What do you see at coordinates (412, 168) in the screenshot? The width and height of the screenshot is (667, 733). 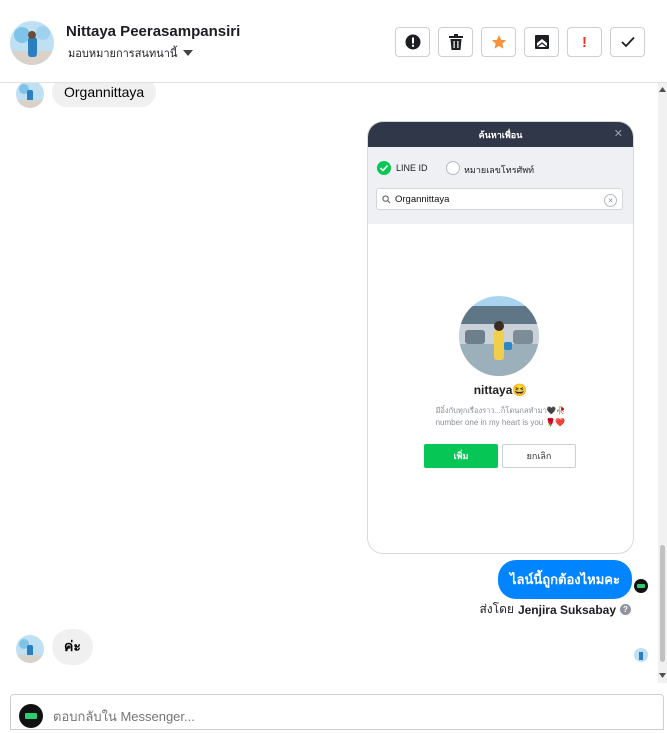 I see `line-id-option: LINE ID` at bounding box center [412, 168].